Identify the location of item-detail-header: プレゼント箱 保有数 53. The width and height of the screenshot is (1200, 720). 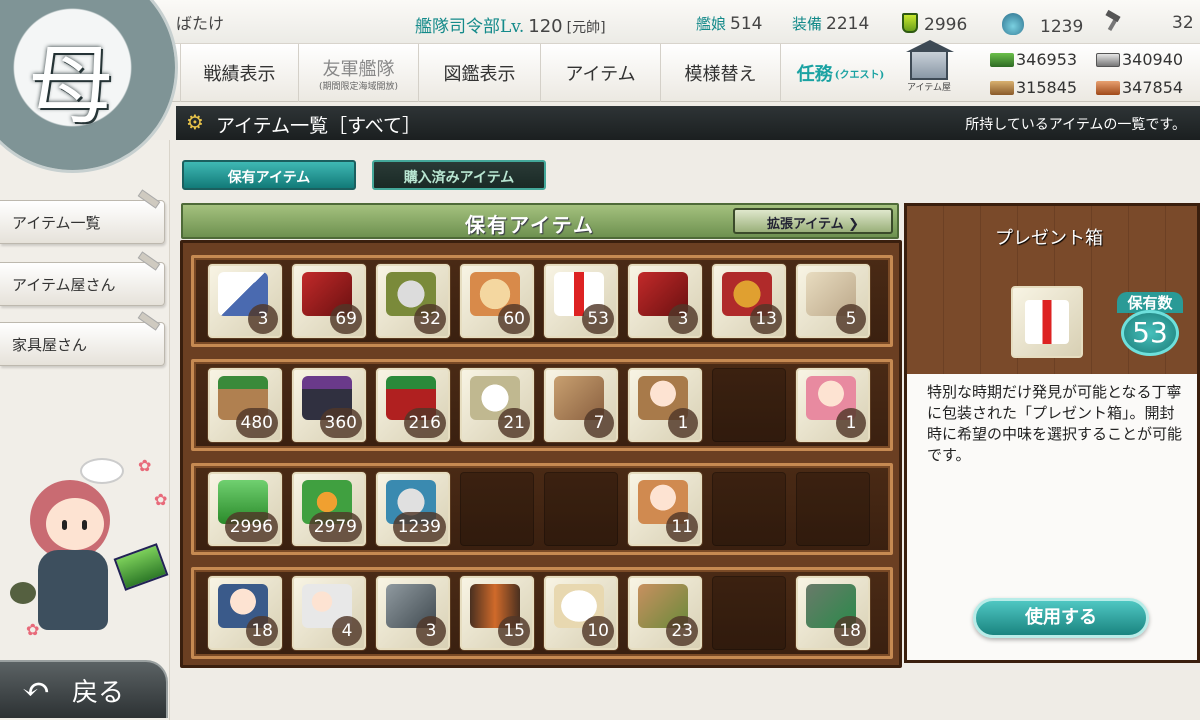
(1052, 286).